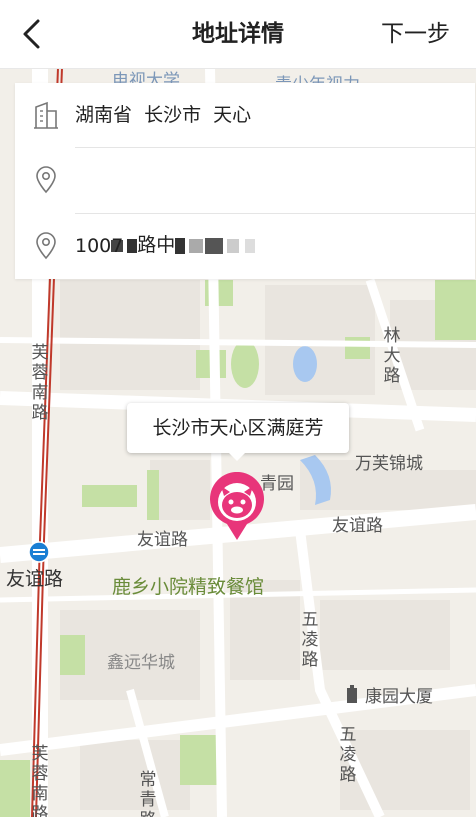 The image size is (476, 817). What do you see at coordinates (238, 428) in the screenshot?
I see `location-tooltip: 长沙市天心区满庭芳` at bounding box center [238, 428].